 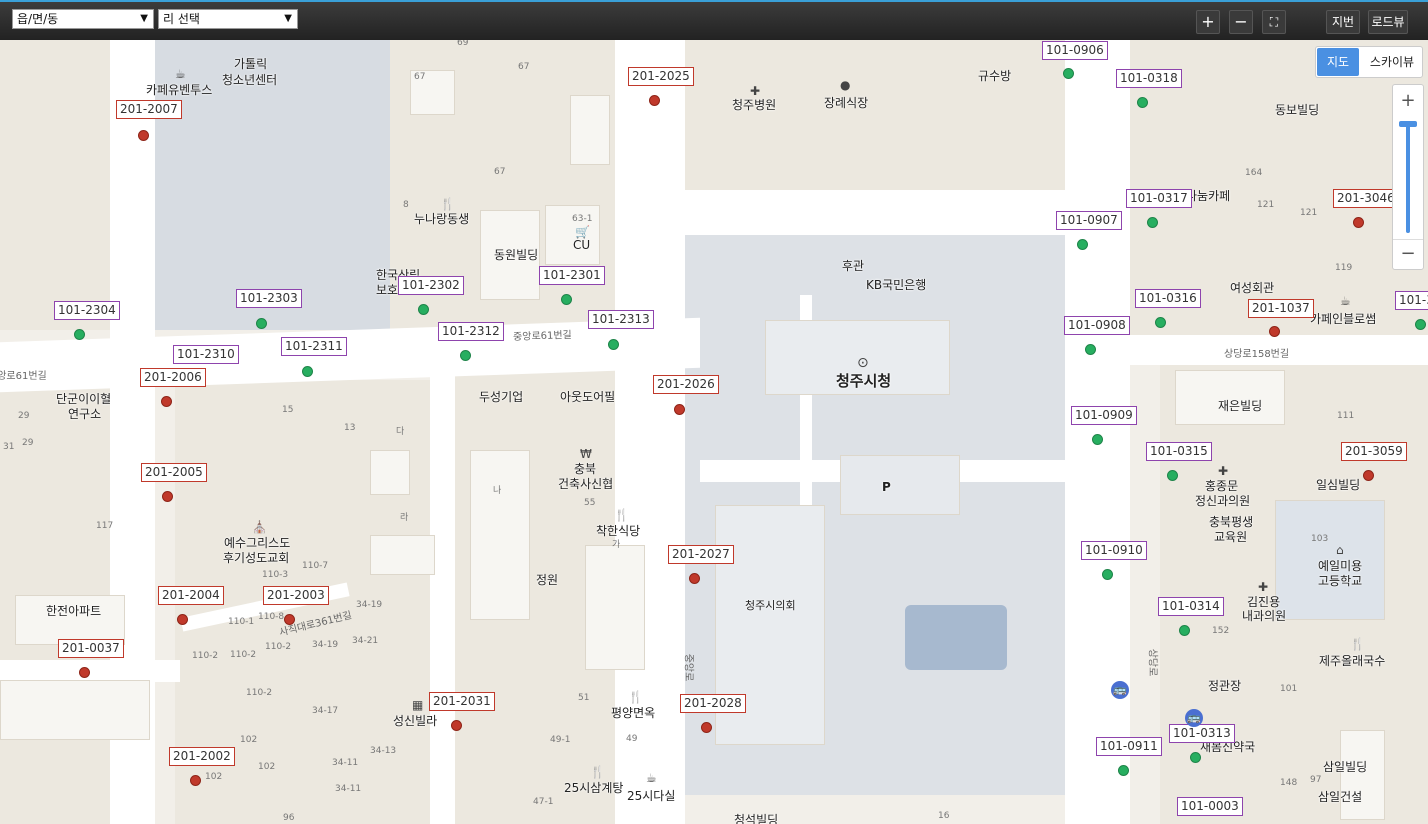 I want to click on marker-label: 101-0315, so click(x=1179, y=451).